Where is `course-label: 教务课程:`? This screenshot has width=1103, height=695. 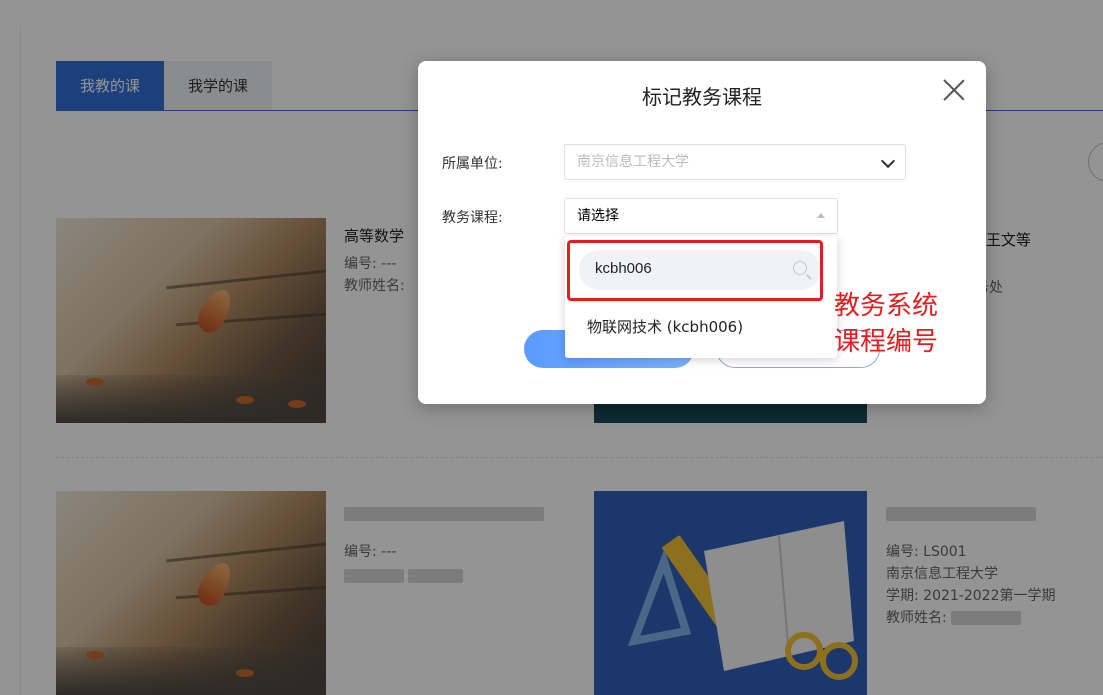
course-label: 教务课程: is located at coordinates (472, 218).